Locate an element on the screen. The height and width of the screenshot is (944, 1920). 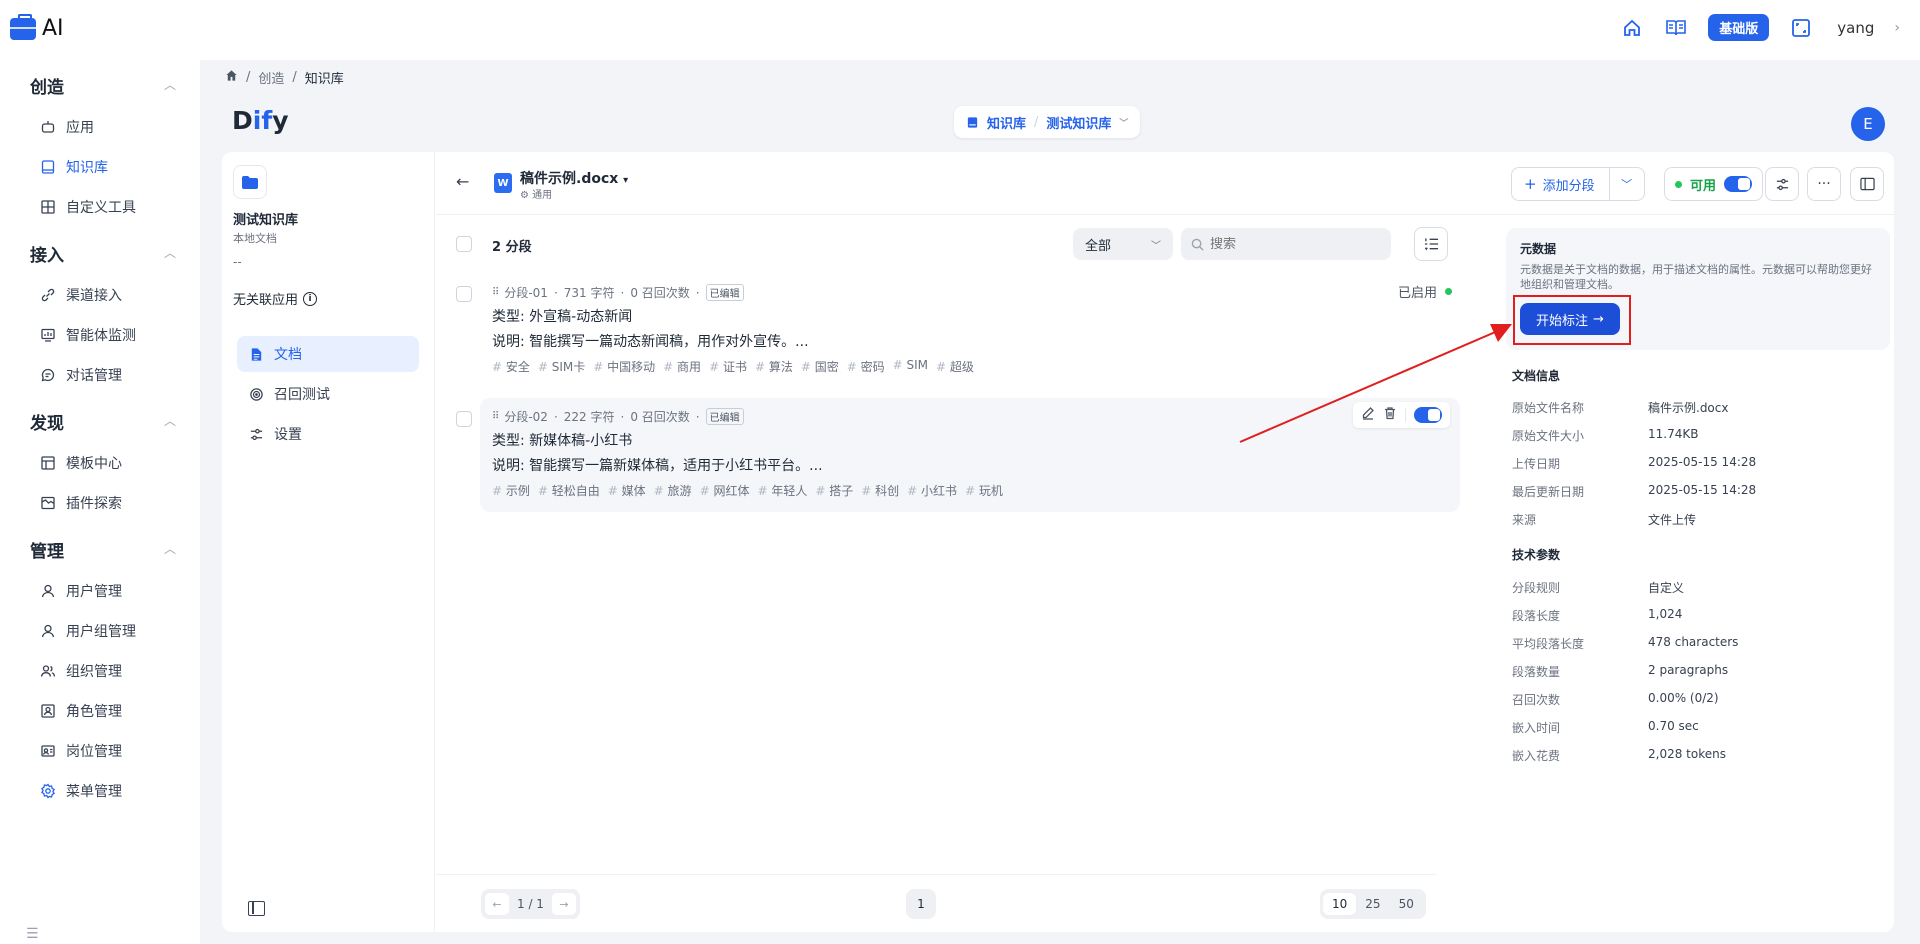
availability-toggle: 可用 is located at coordinates (1714, 184).